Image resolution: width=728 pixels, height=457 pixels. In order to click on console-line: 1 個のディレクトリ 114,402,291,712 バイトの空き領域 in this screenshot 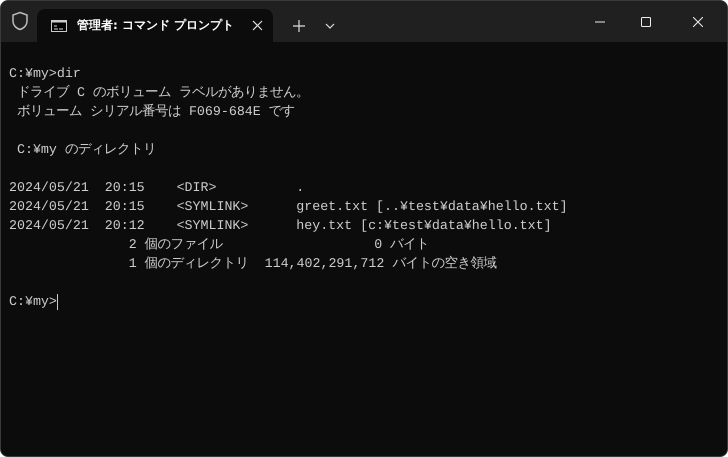, I will do `click(313, 263)`.